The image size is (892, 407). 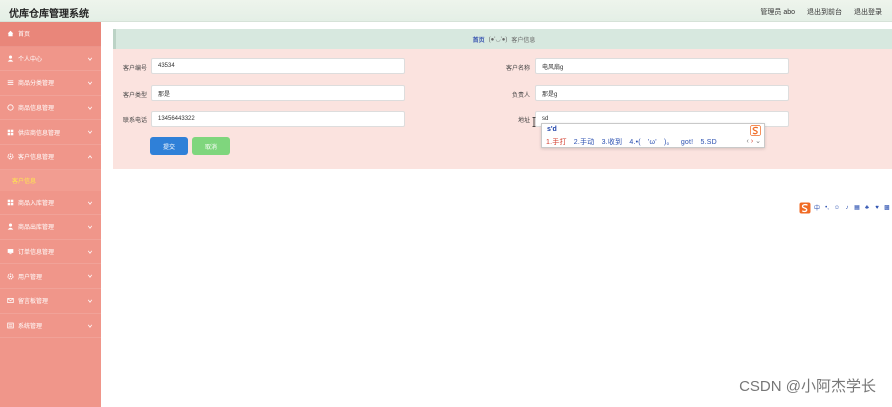 What do you see at coordinates (30, 326) in the screenshot?
I see `sidebar-item-label: 系统管理` at bounding box center [30, 326].